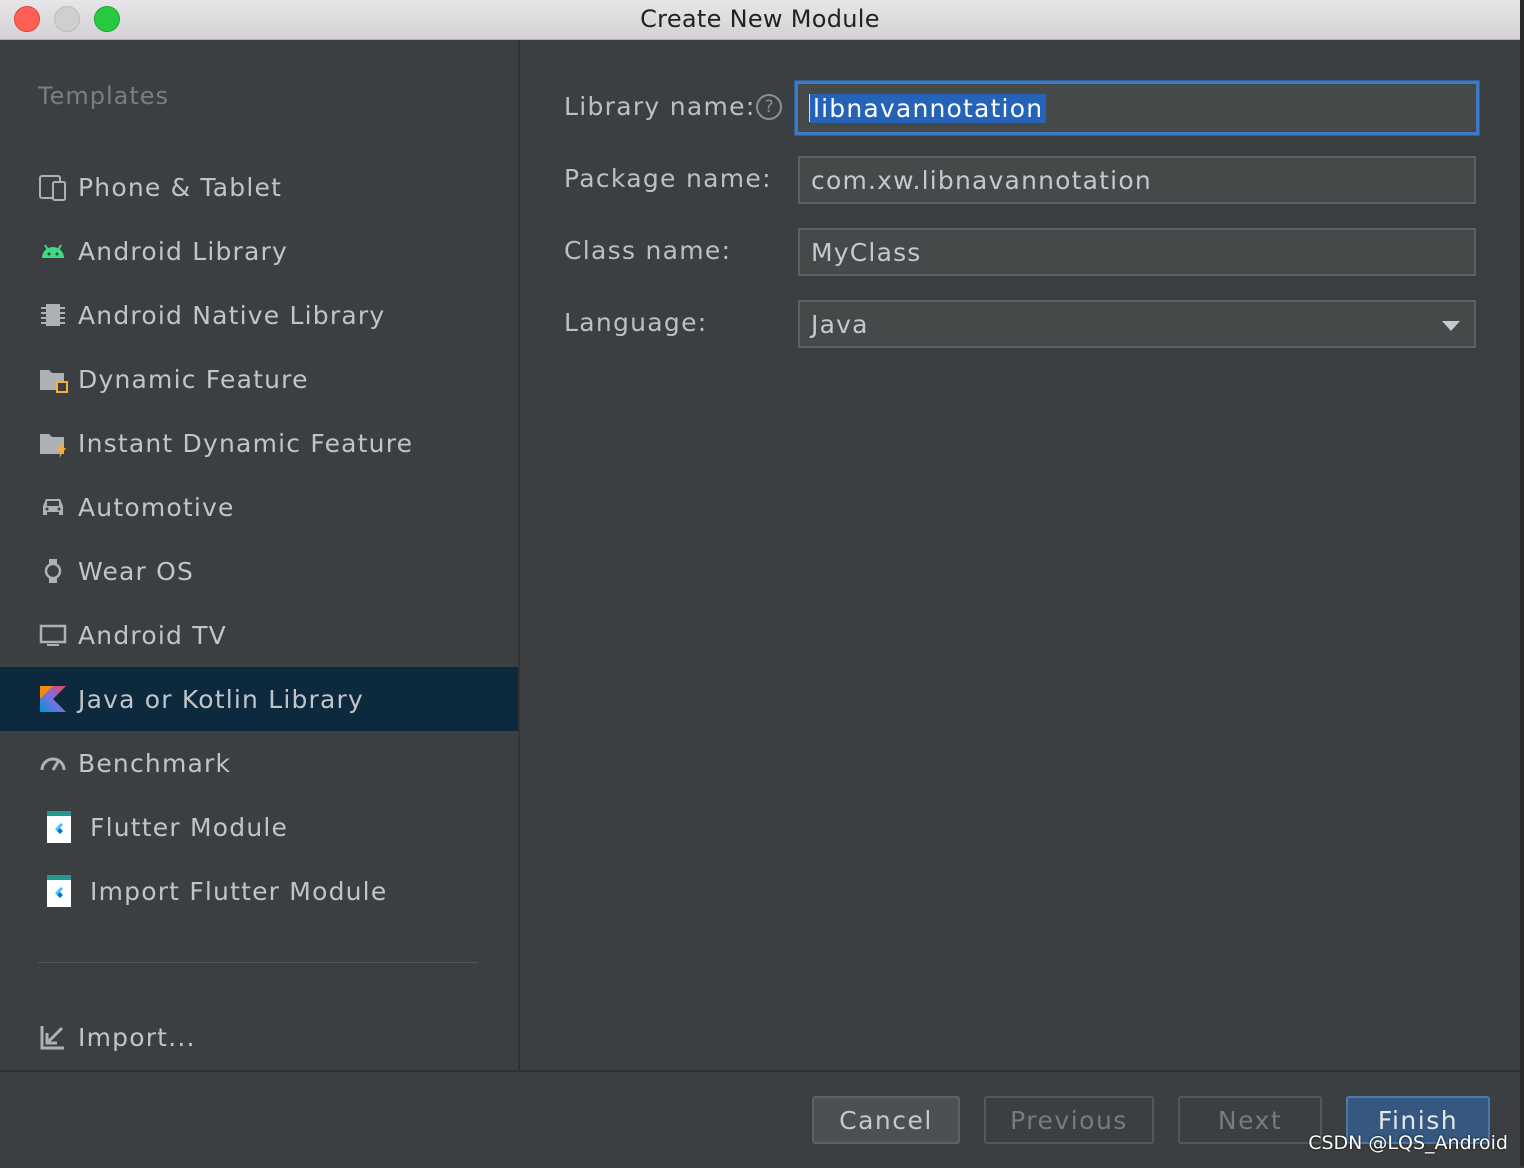  I want to click on sidebar-divider, so click(258, 962).